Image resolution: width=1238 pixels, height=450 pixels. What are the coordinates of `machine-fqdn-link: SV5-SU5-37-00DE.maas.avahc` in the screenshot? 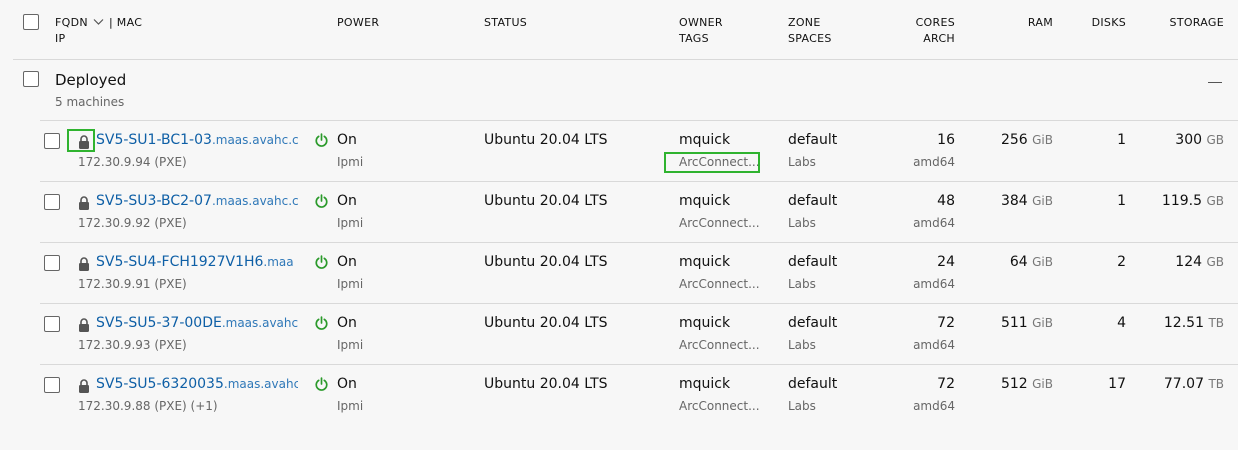 It's located at (197, 323).